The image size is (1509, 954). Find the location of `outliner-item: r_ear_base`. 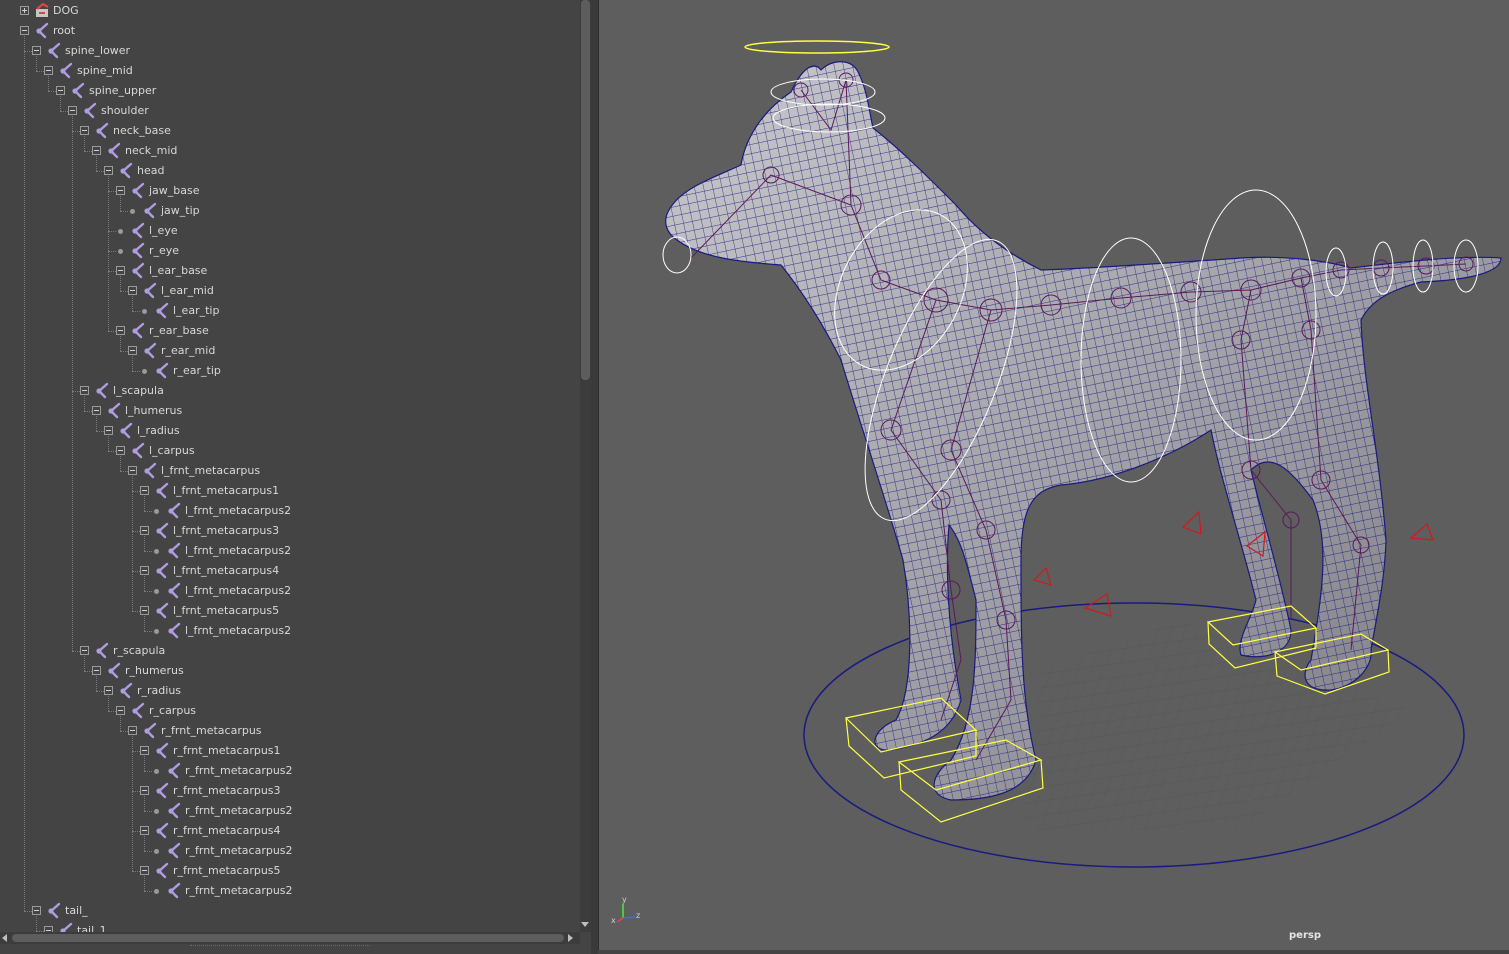

outliner-item: r_ear_base is located at coordinates (290, 331).